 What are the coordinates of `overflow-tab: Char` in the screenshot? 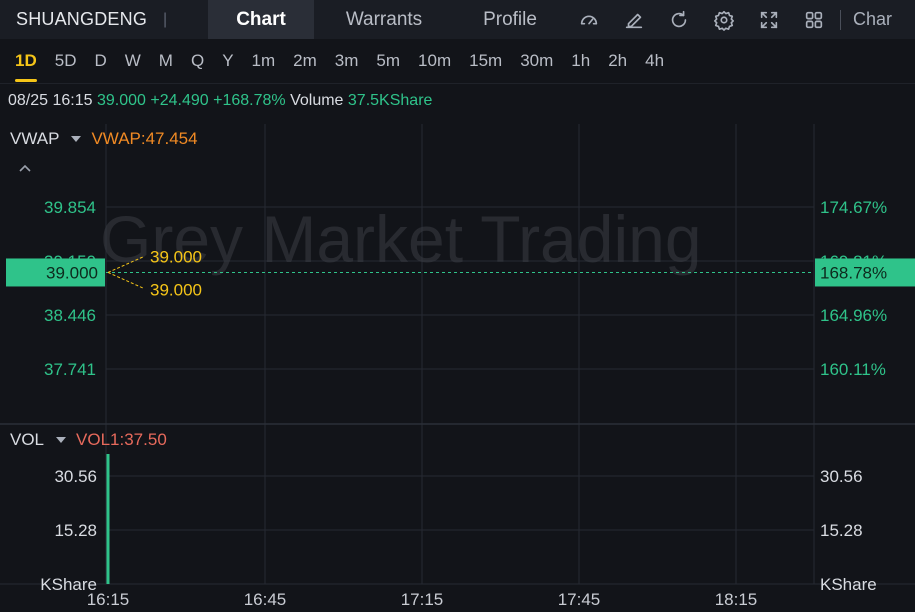 It's located at (866, 19).